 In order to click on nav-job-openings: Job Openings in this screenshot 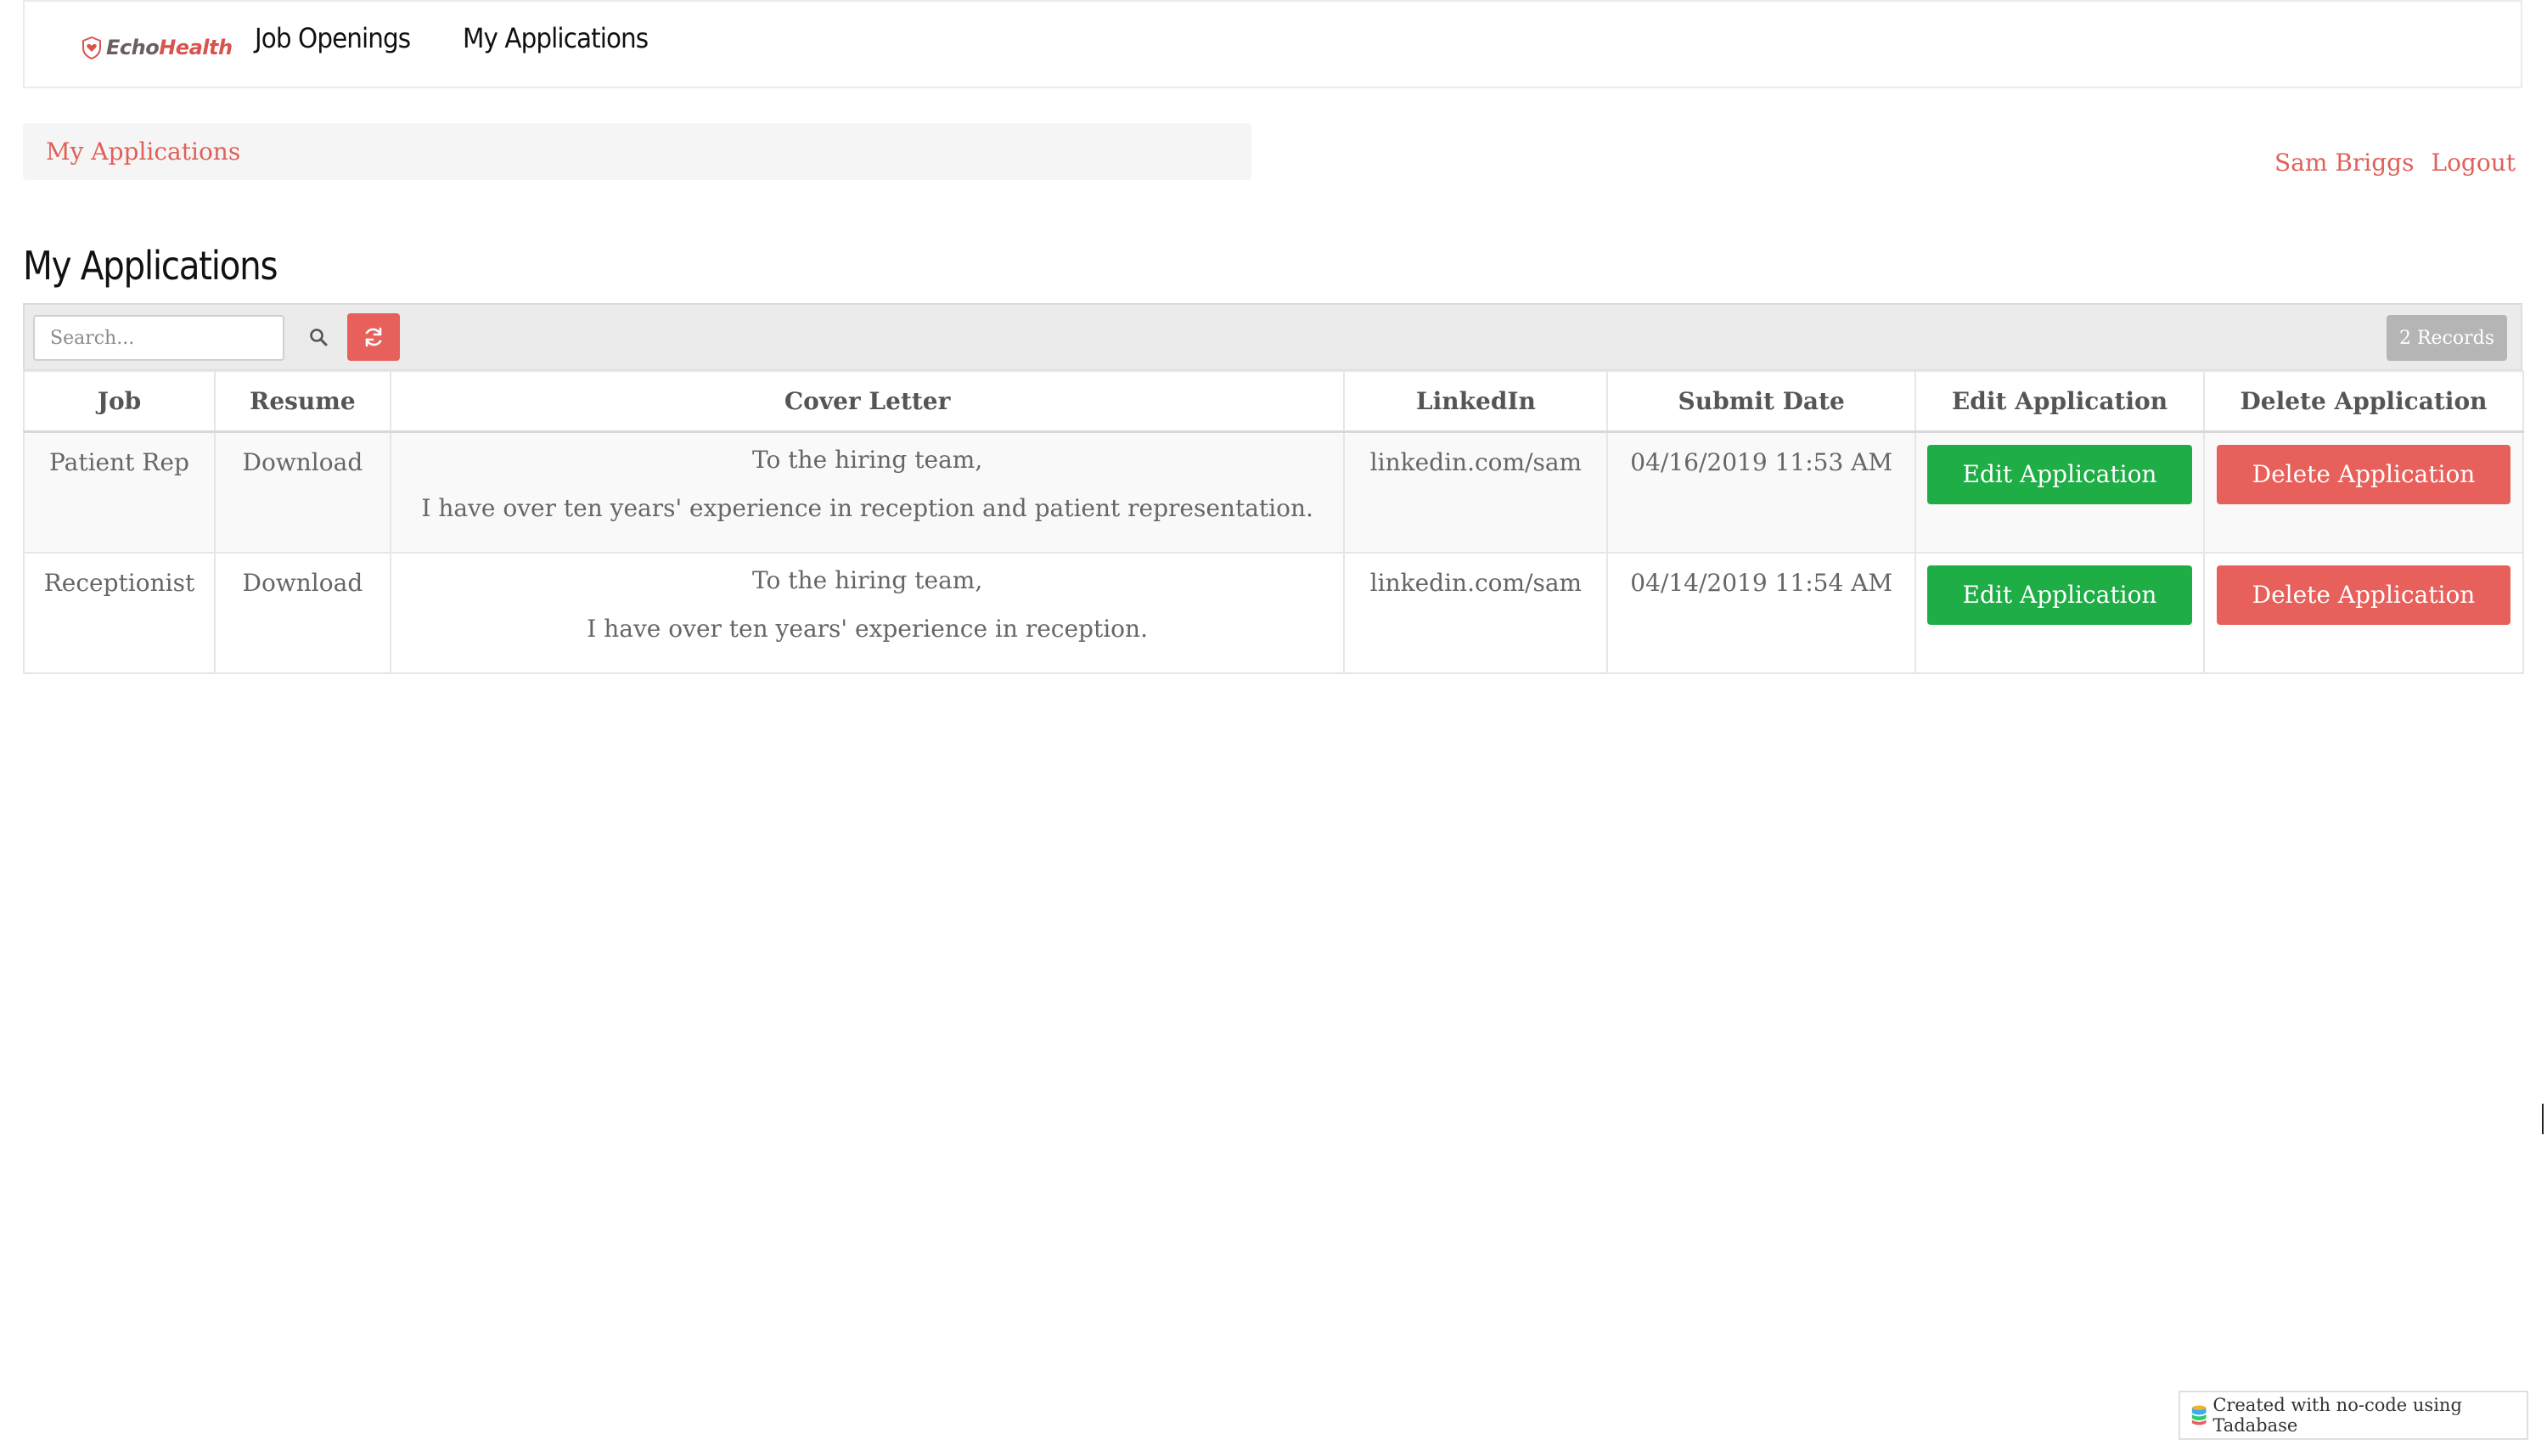, I will do `click(333, 38)`.